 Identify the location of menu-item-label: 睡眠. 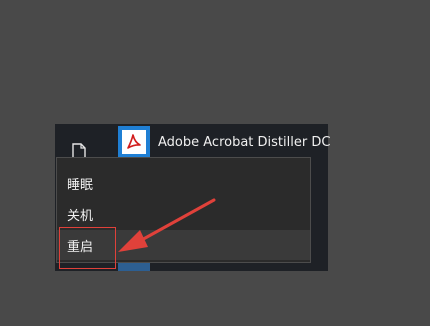
(80, 185).